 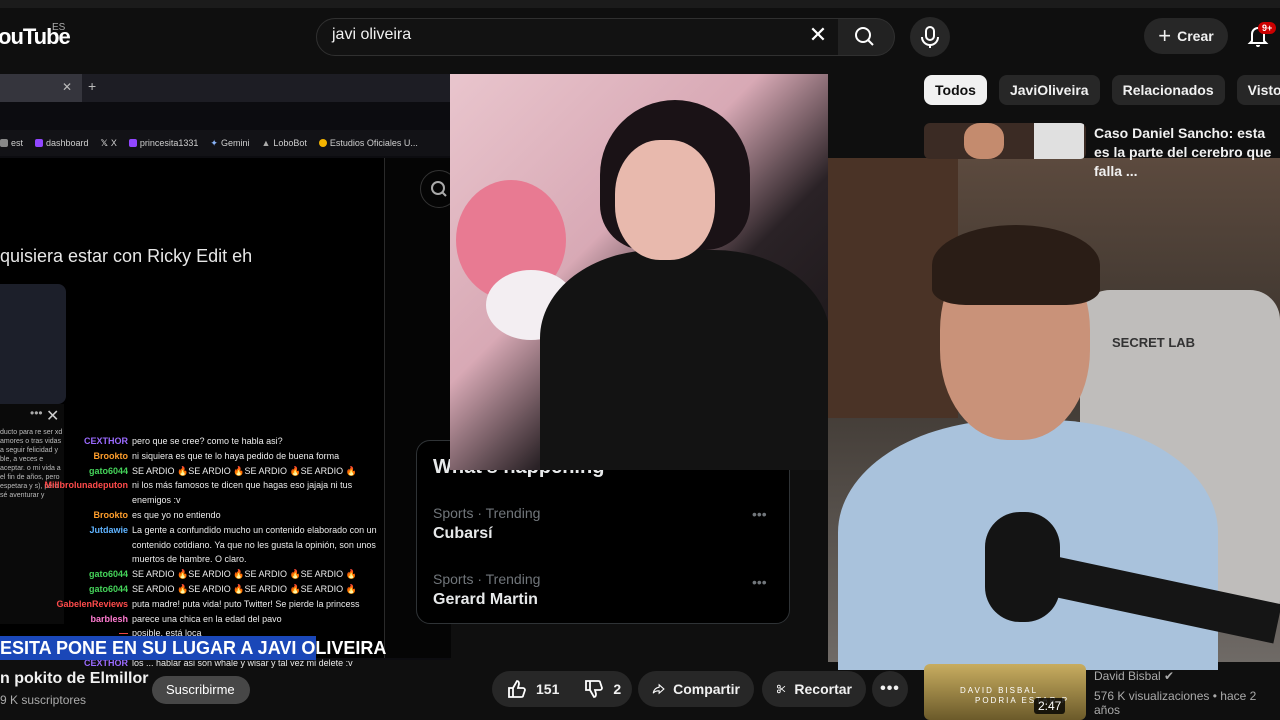 I want to click on close-icon: ✕, so click(x=52, y=416).